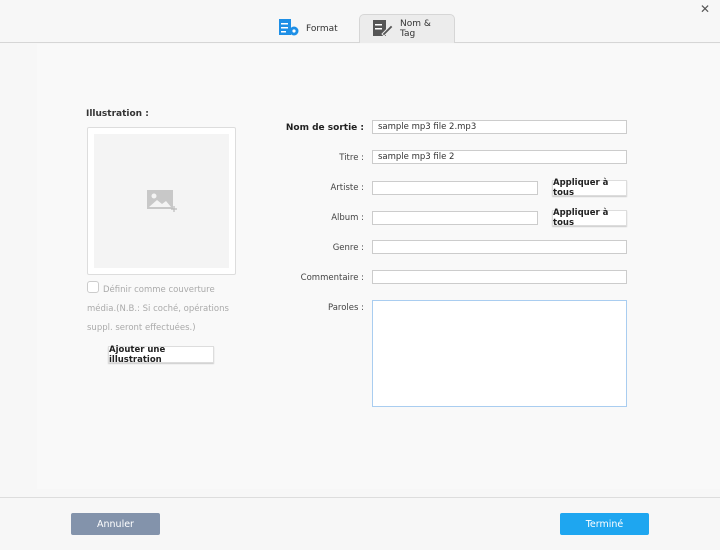 Image resolution: width=720 pixels, height=550 pixels. What do you see at coordinates (589, 188) in the screenshot?
I see `artist-apply-all-button: Appliquer à tous` at bounding box center [589, 188].